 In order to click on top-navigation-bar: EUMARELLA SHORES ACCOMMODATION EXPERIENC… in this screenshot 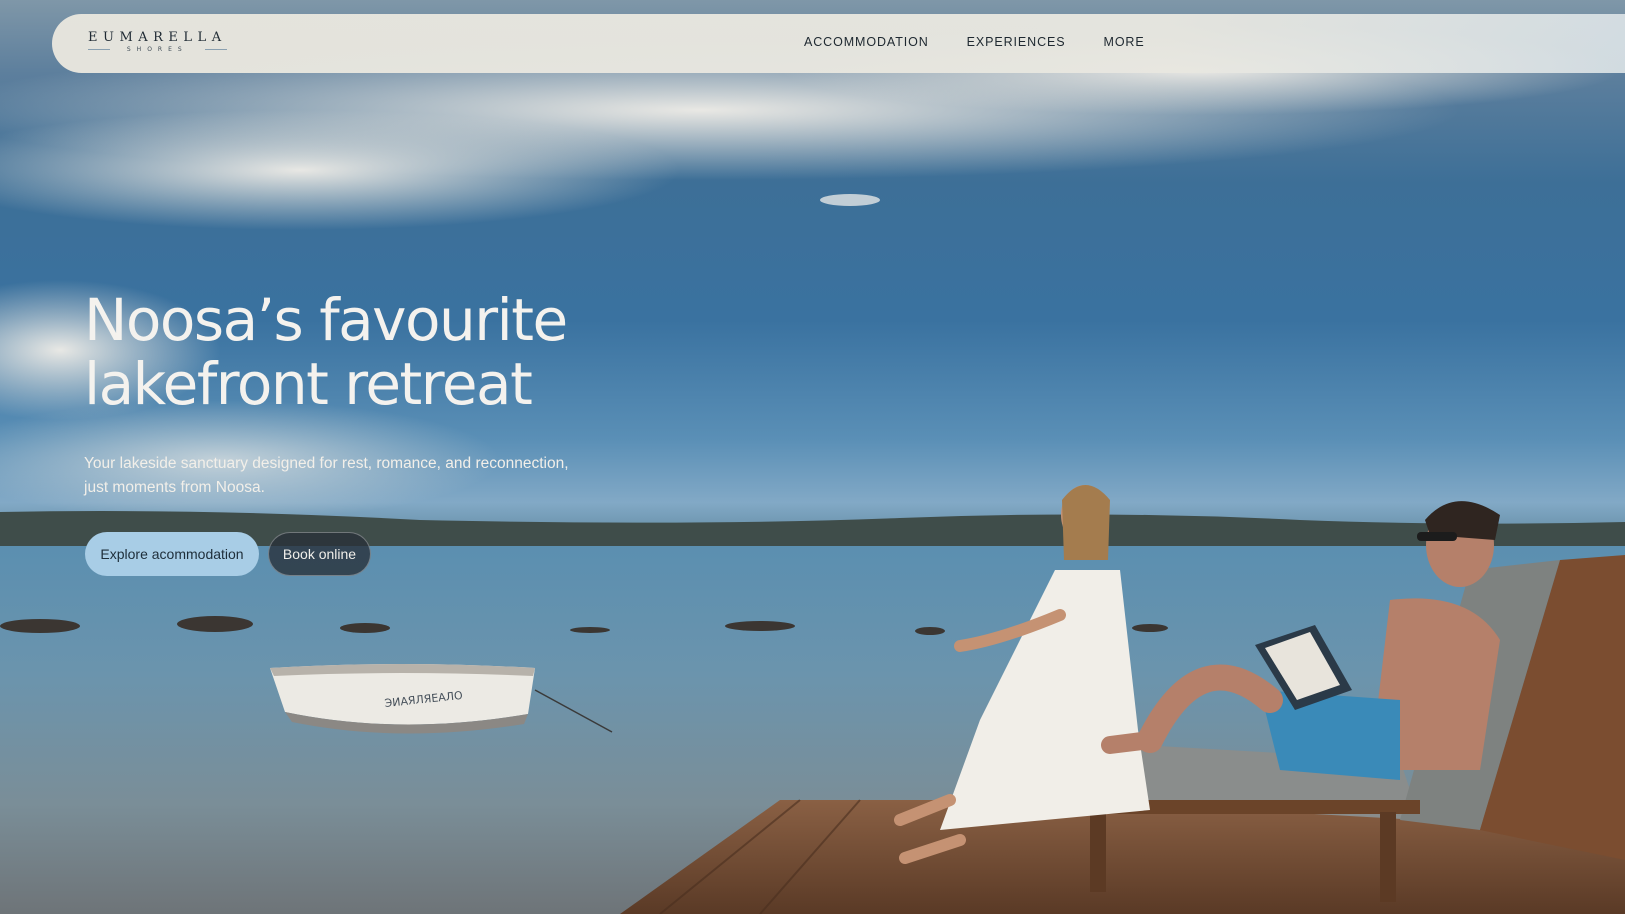, I will do `click(838, 43)`.